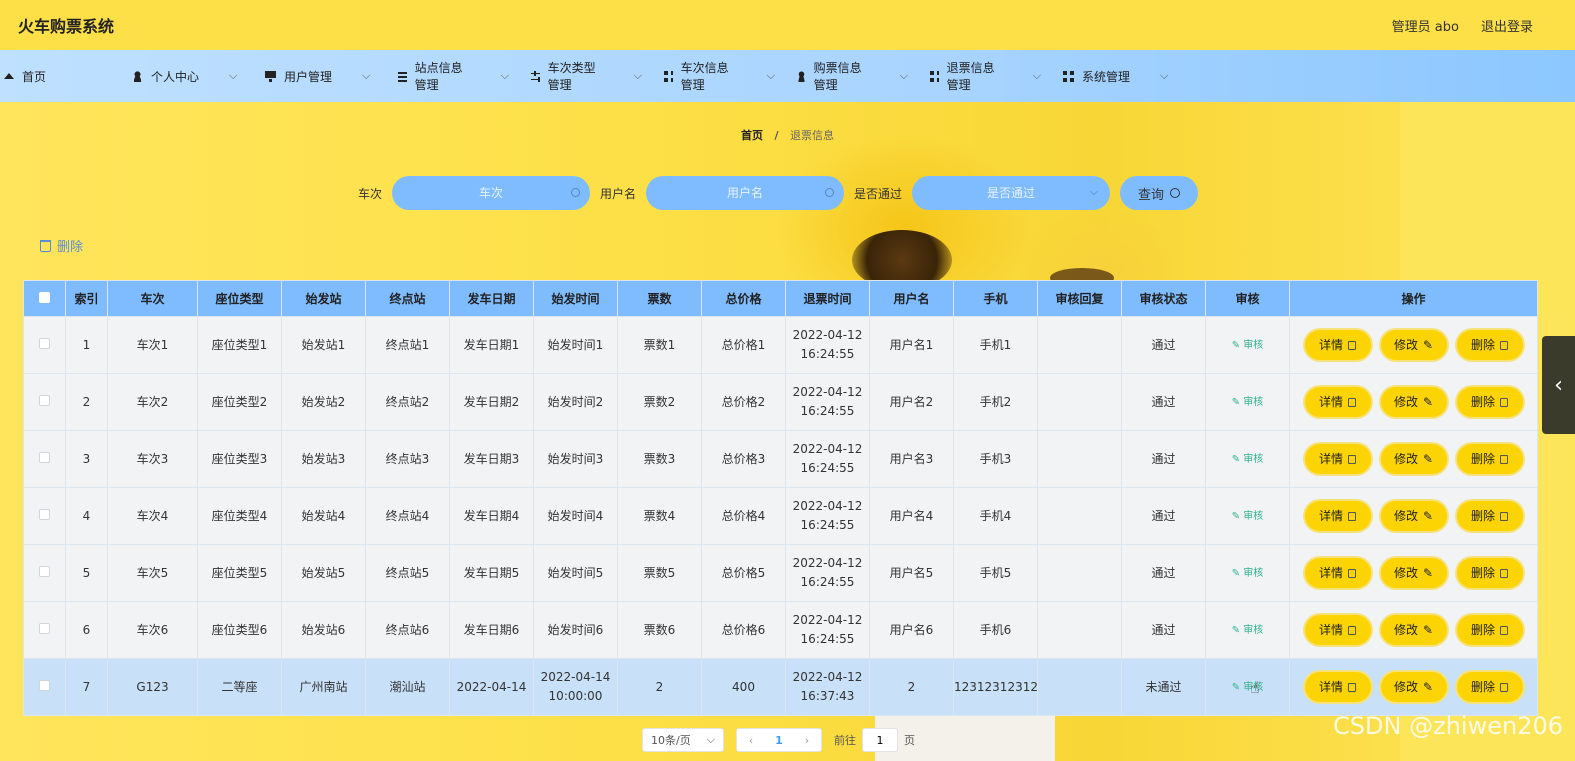 The height and width of the screenshot is (761, 1575). I want to click on edit-icon: ✎, so click(1428, 686).